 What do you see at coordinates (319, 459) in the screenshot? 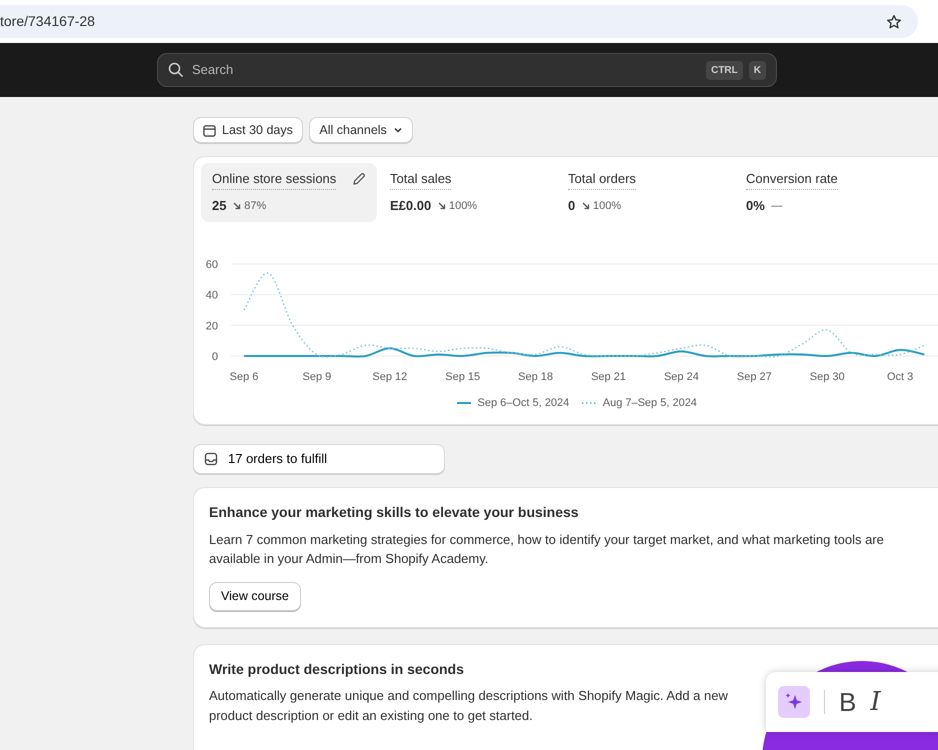
I see `orders-button: 17 orders to fulfill` at bounding box center [319, 459].